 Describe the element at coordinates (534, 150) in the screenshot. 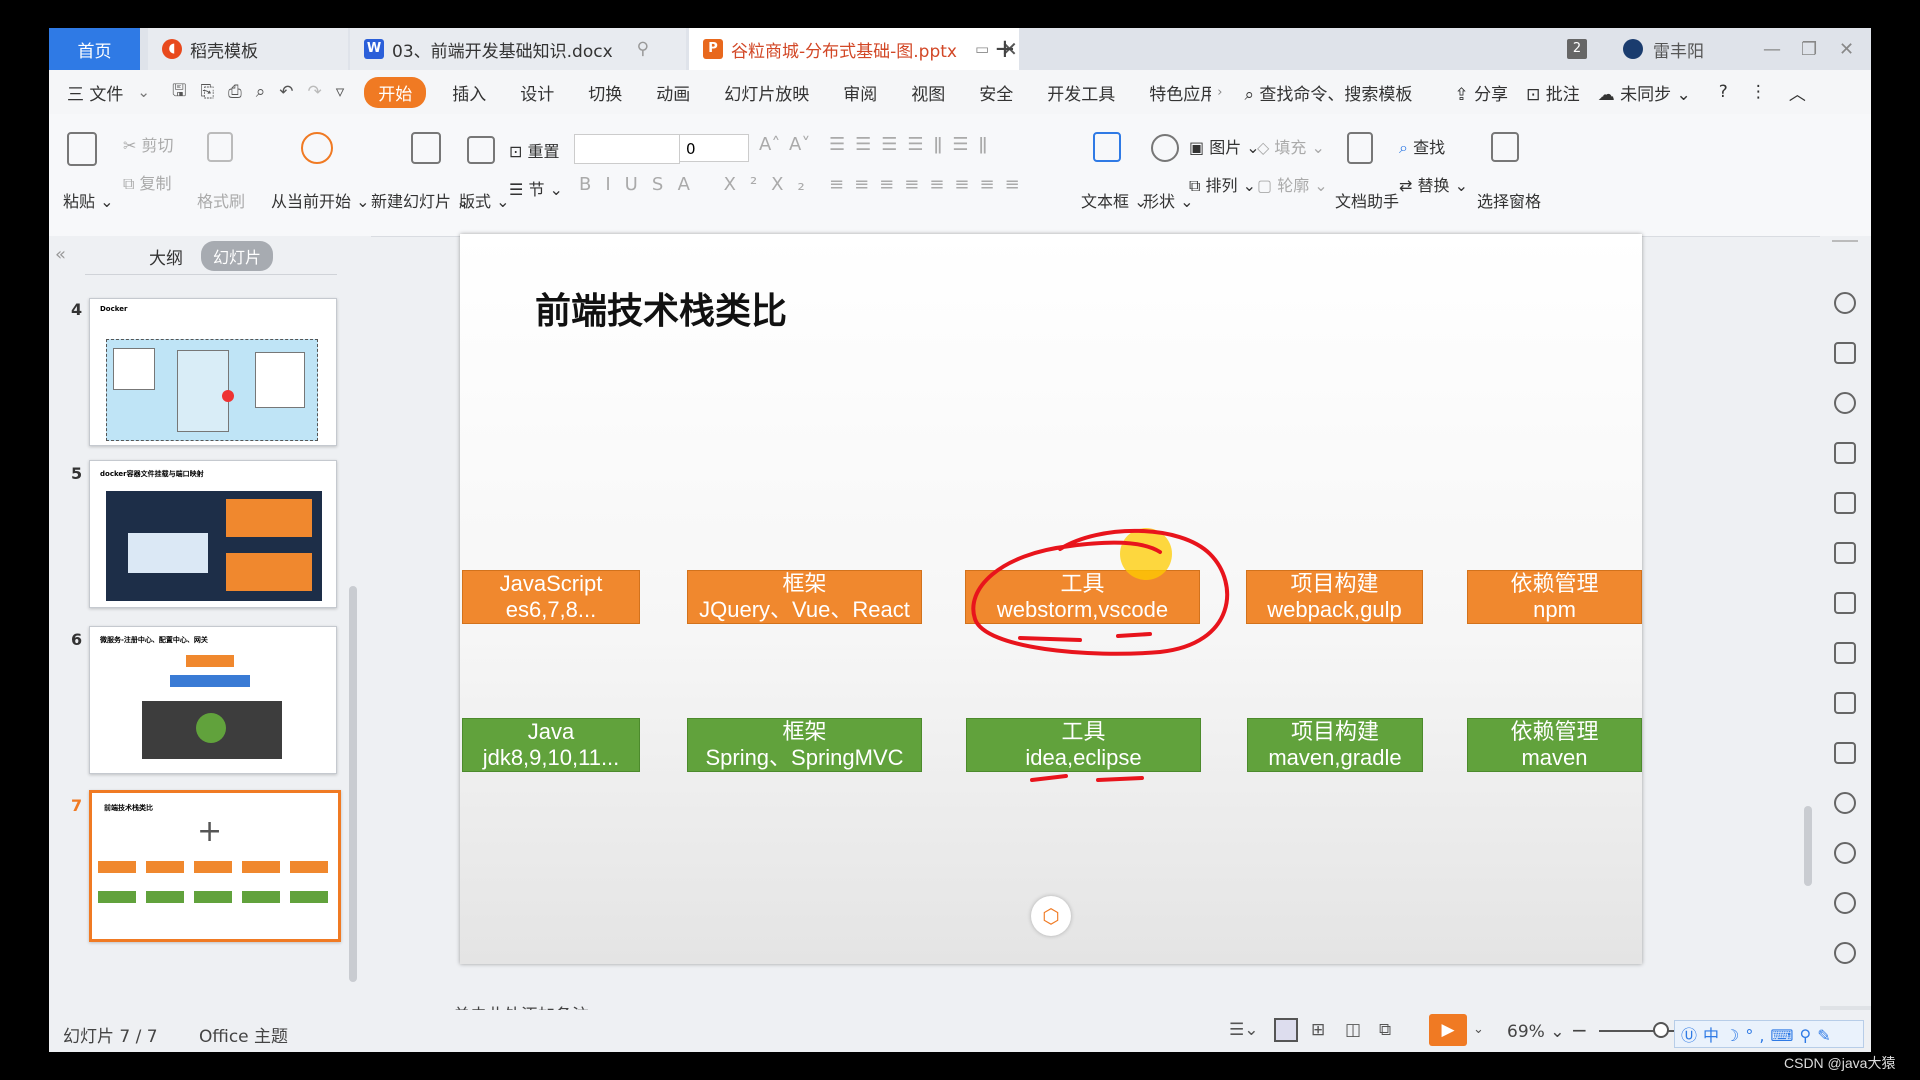

I see `reset-button: ⊡ 重置` at that location.